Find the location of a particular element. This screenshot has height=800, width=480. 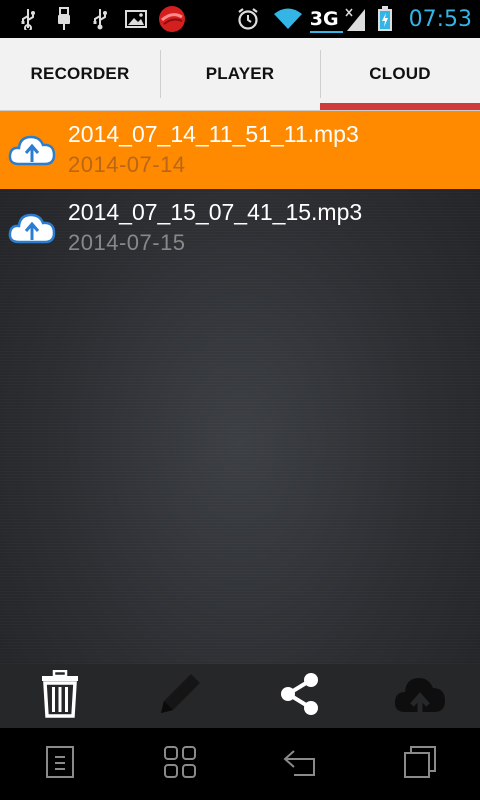

navigation-bar is located at coordinates (240, 764).